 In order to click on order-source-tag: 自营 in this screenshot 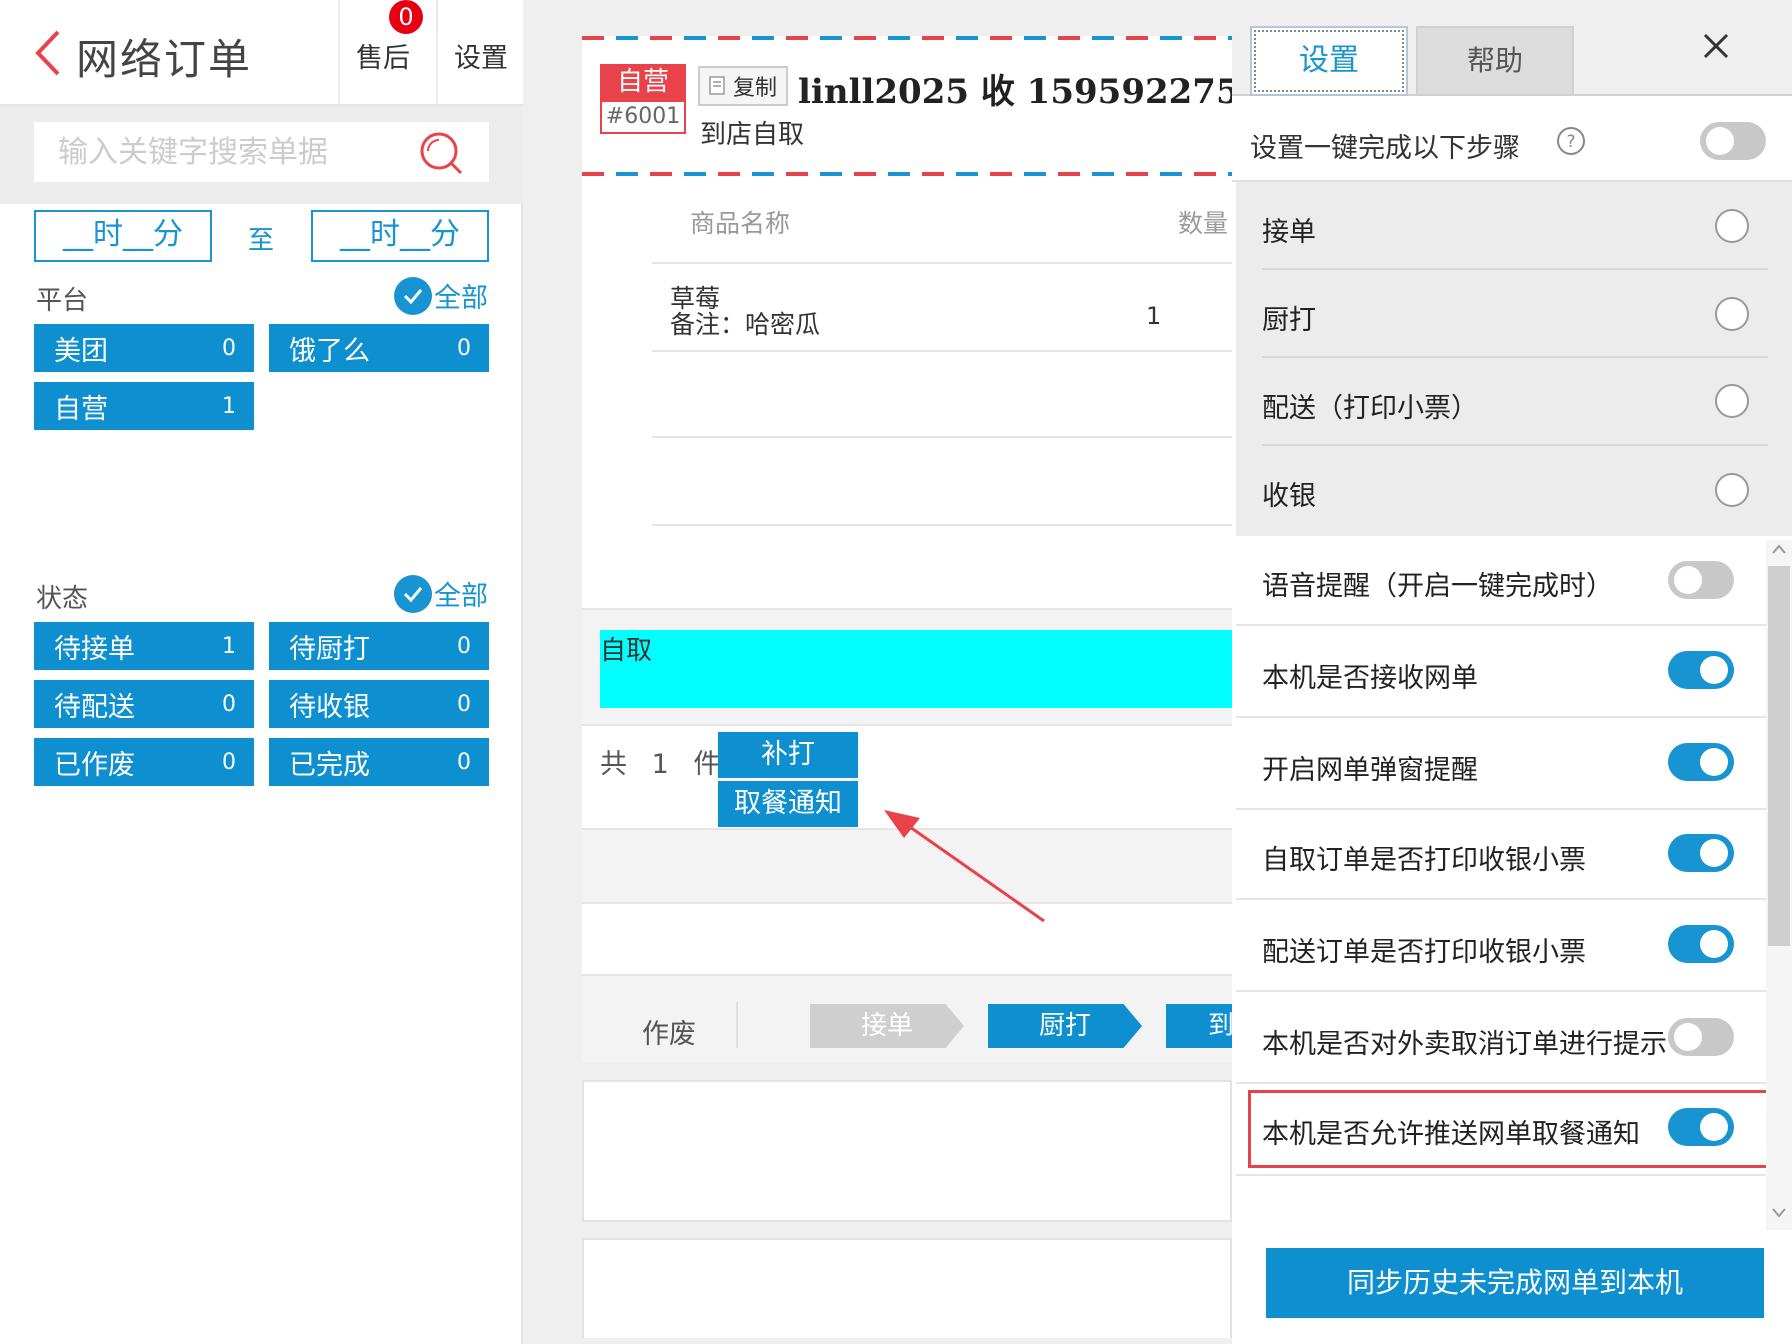, I will do `click(643, 82)`.